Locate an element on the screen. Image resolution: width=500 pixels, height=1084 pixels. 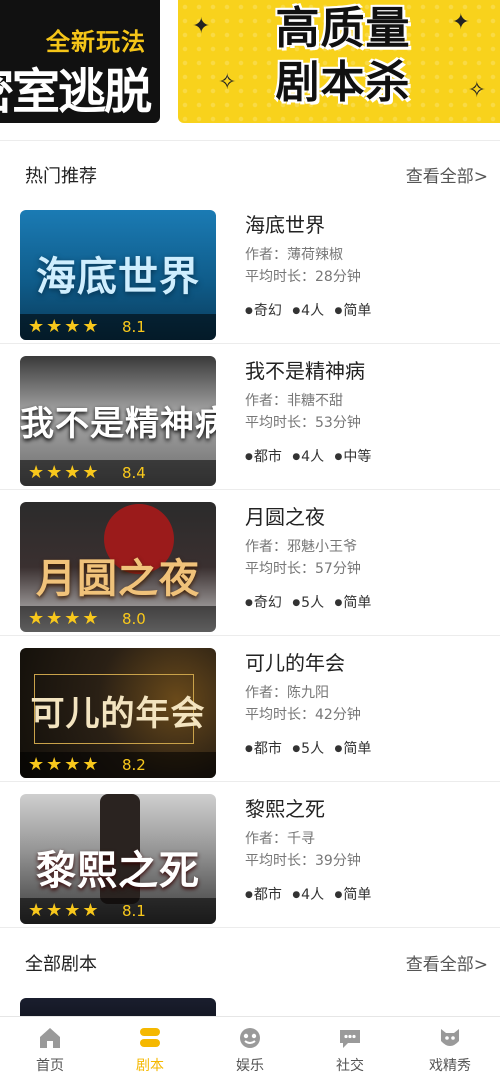
mask-icon is located at coordinates (450, 1037).